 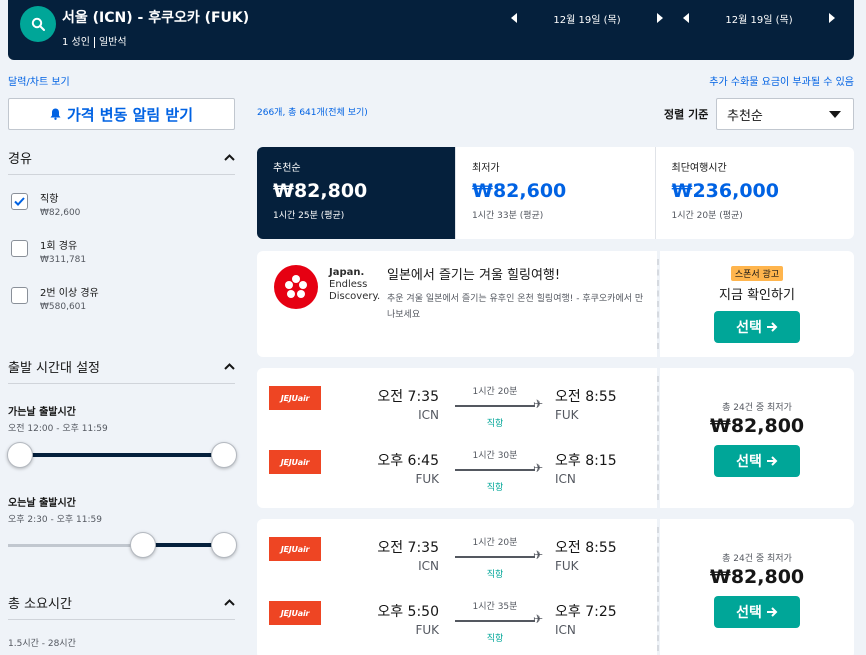 I want to click on return-date: 12월 19일 (목), so click(x=759, y=18).